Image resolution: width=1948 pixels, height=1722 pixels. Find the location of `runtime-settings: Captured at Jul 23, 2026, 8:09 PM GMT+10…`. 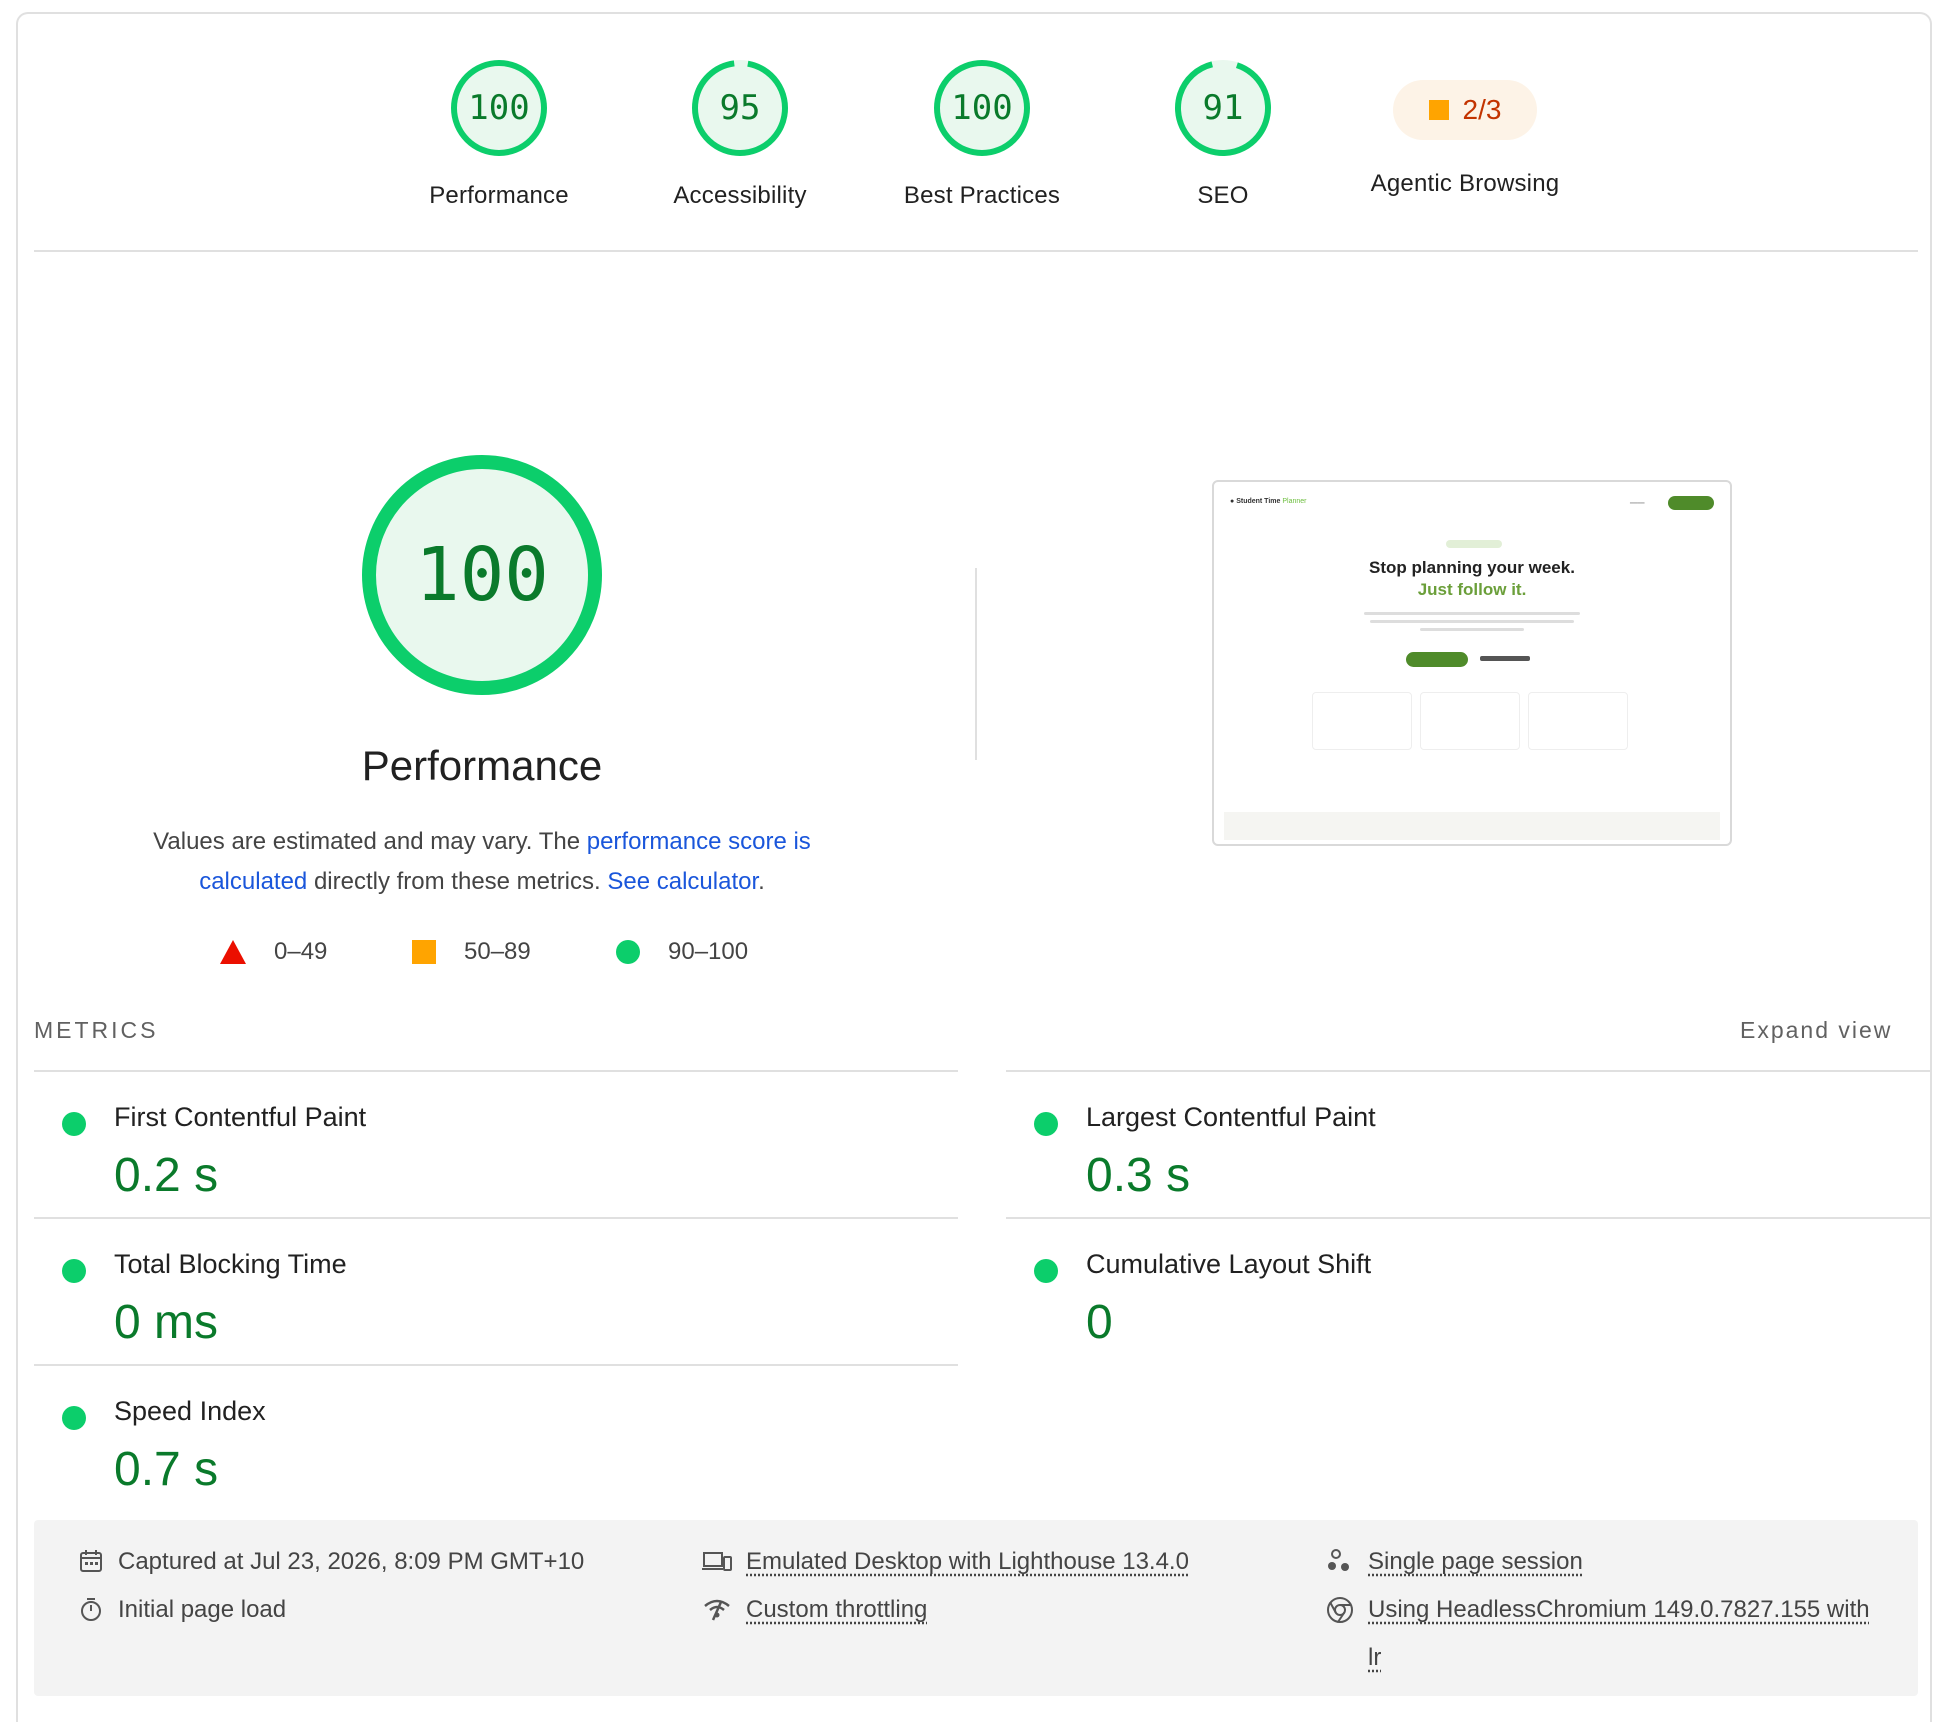

runtime-settings: Captured at Jul 23, 2026, 8:09 PM GMT+10… is located at coordinates (976, 1608).